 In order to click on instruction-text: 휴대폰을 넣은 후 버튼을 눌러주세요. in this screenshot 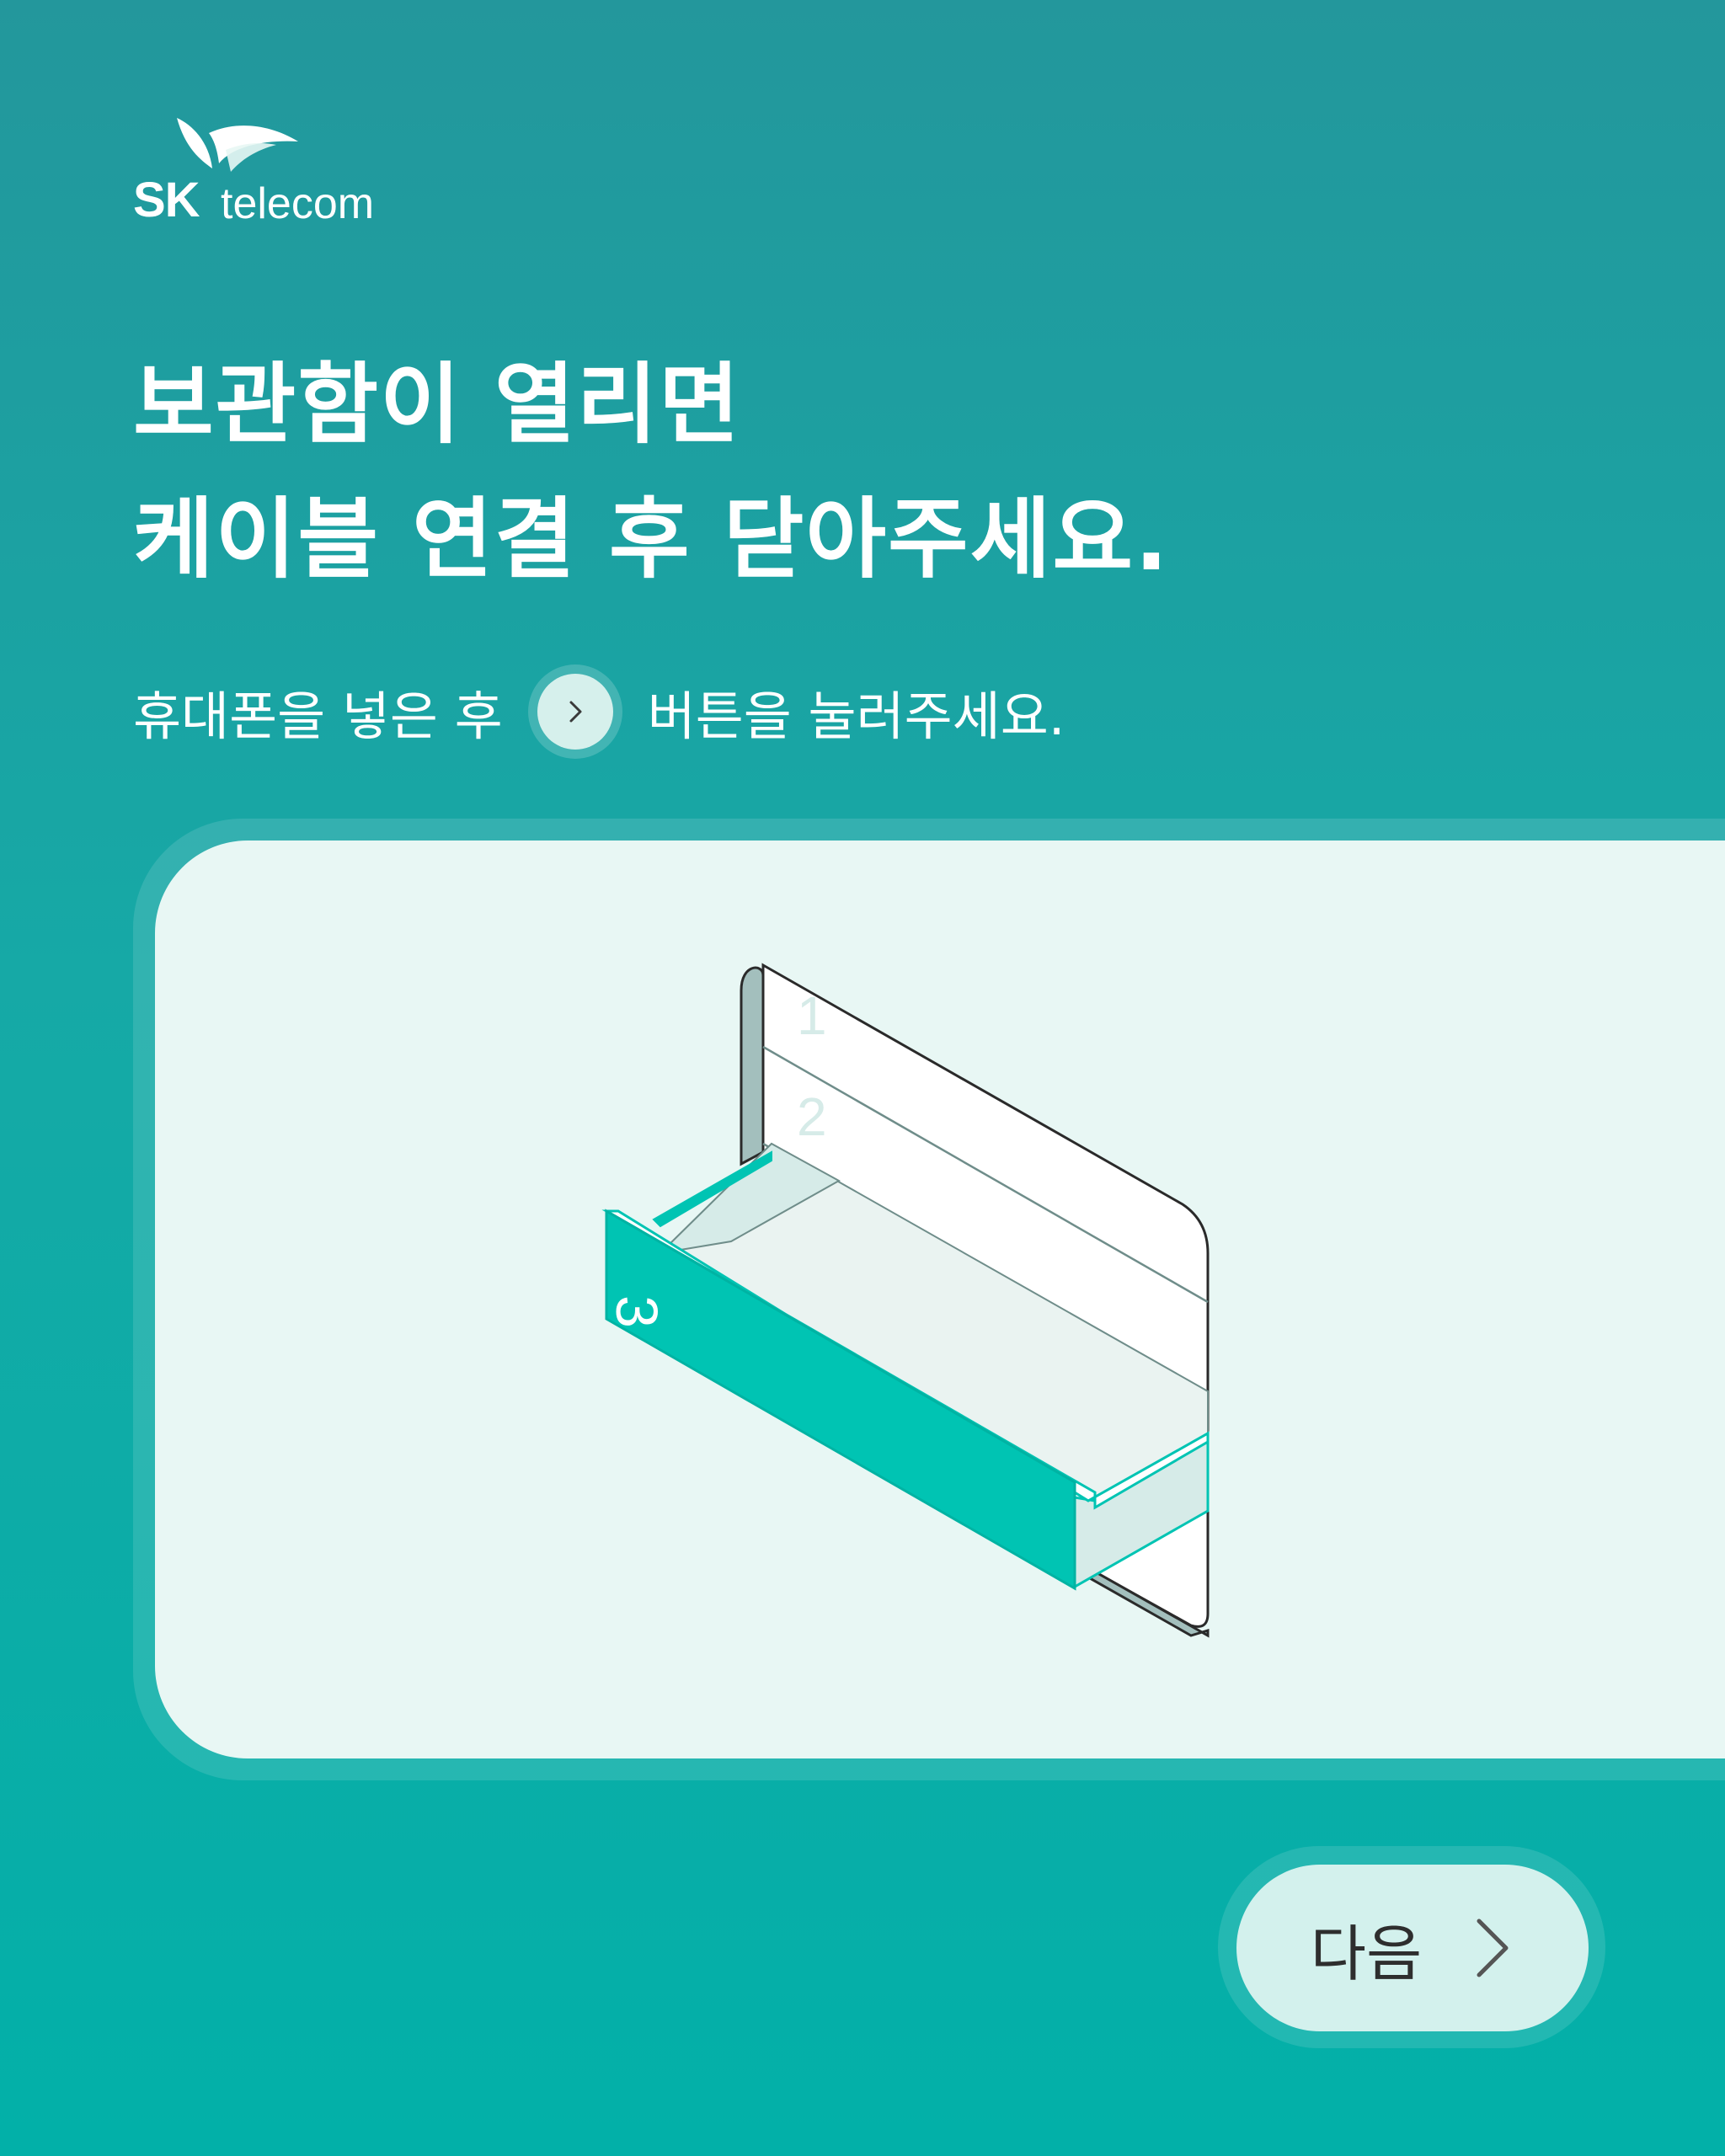, I will do `click(599, 711)`.